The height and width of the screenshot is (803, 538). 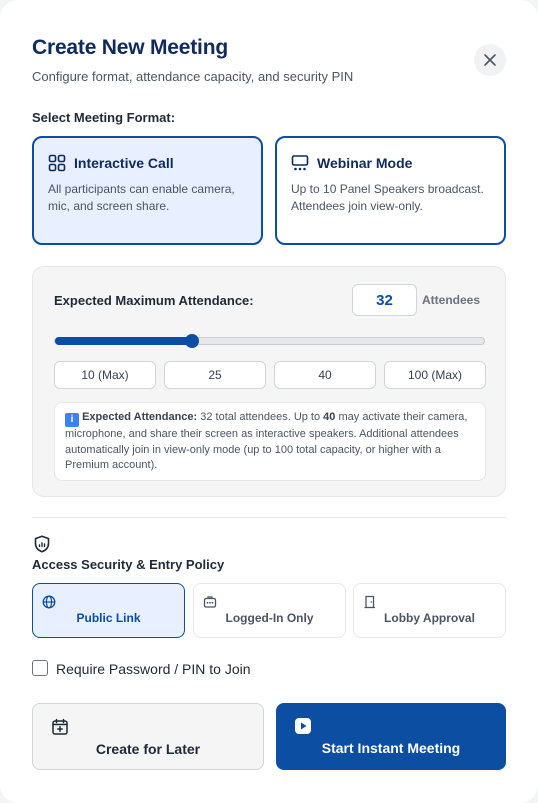 I want to click on calendar-plus-icon, so click(x=60, y=726).